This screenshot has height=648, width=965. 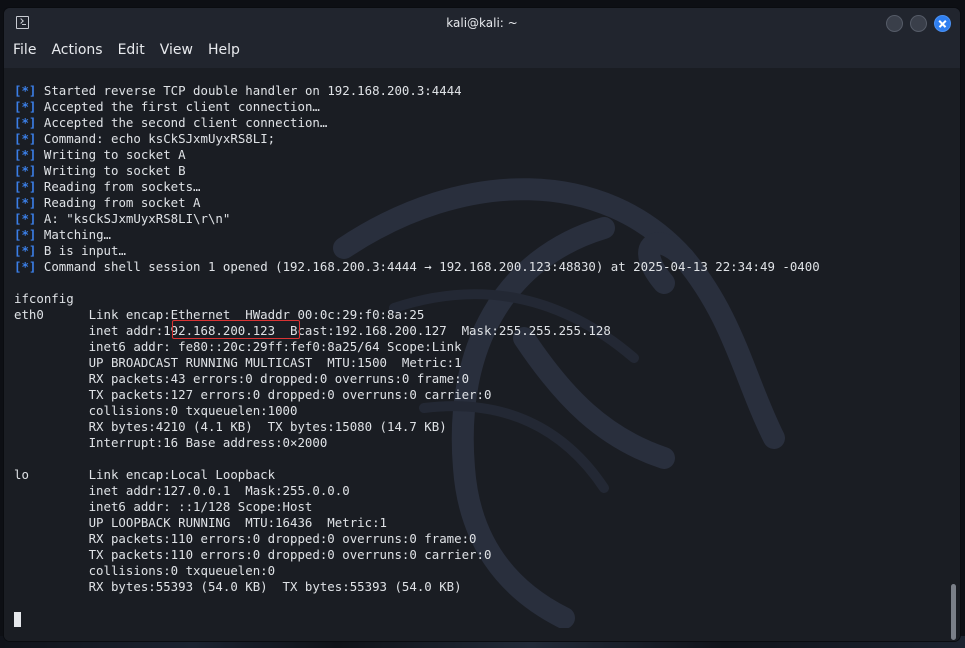 I want to click on maximize-button, so click(x=918, y=23).